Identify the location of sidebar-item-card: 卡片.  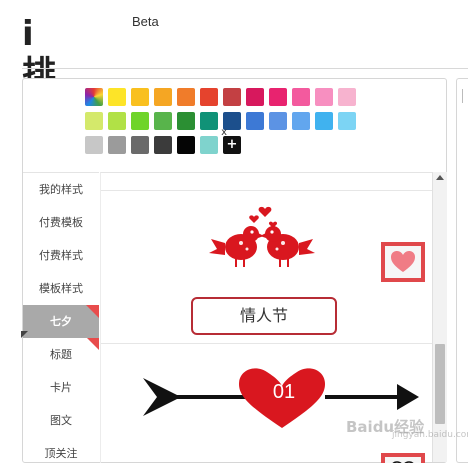
(61, 387).